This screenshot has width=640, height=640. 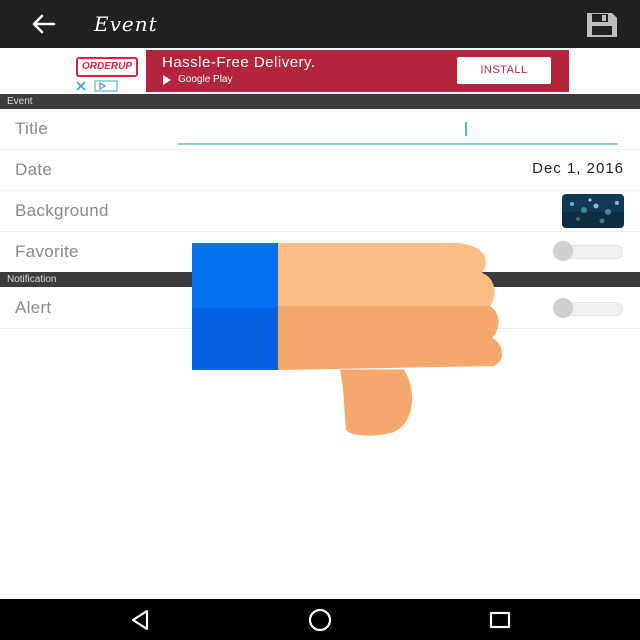 I want to click on floppy-save-icon, so click(x=602, y=25).